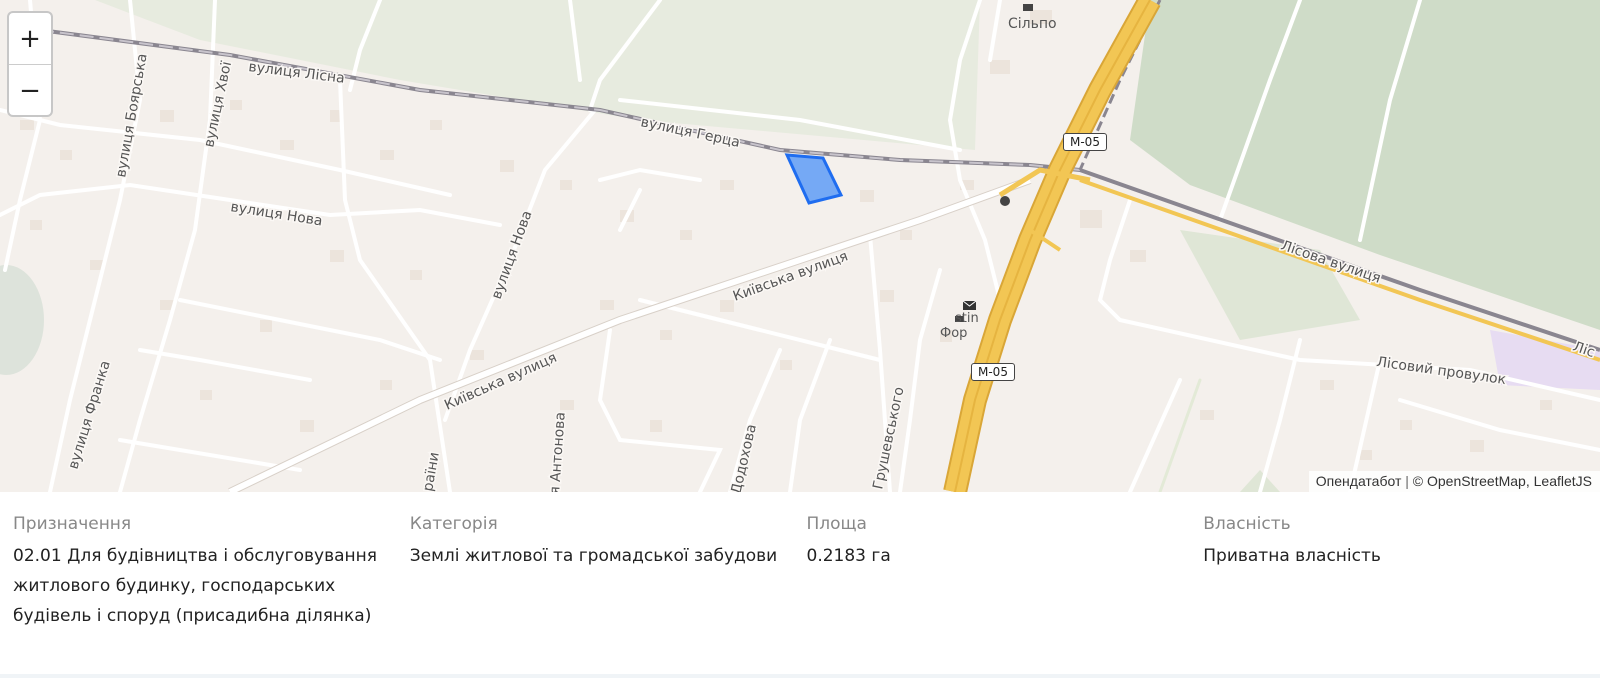 This screenshot has width=1600, height=678. I want to click on zoom-in-button: +, so click(30, 39).